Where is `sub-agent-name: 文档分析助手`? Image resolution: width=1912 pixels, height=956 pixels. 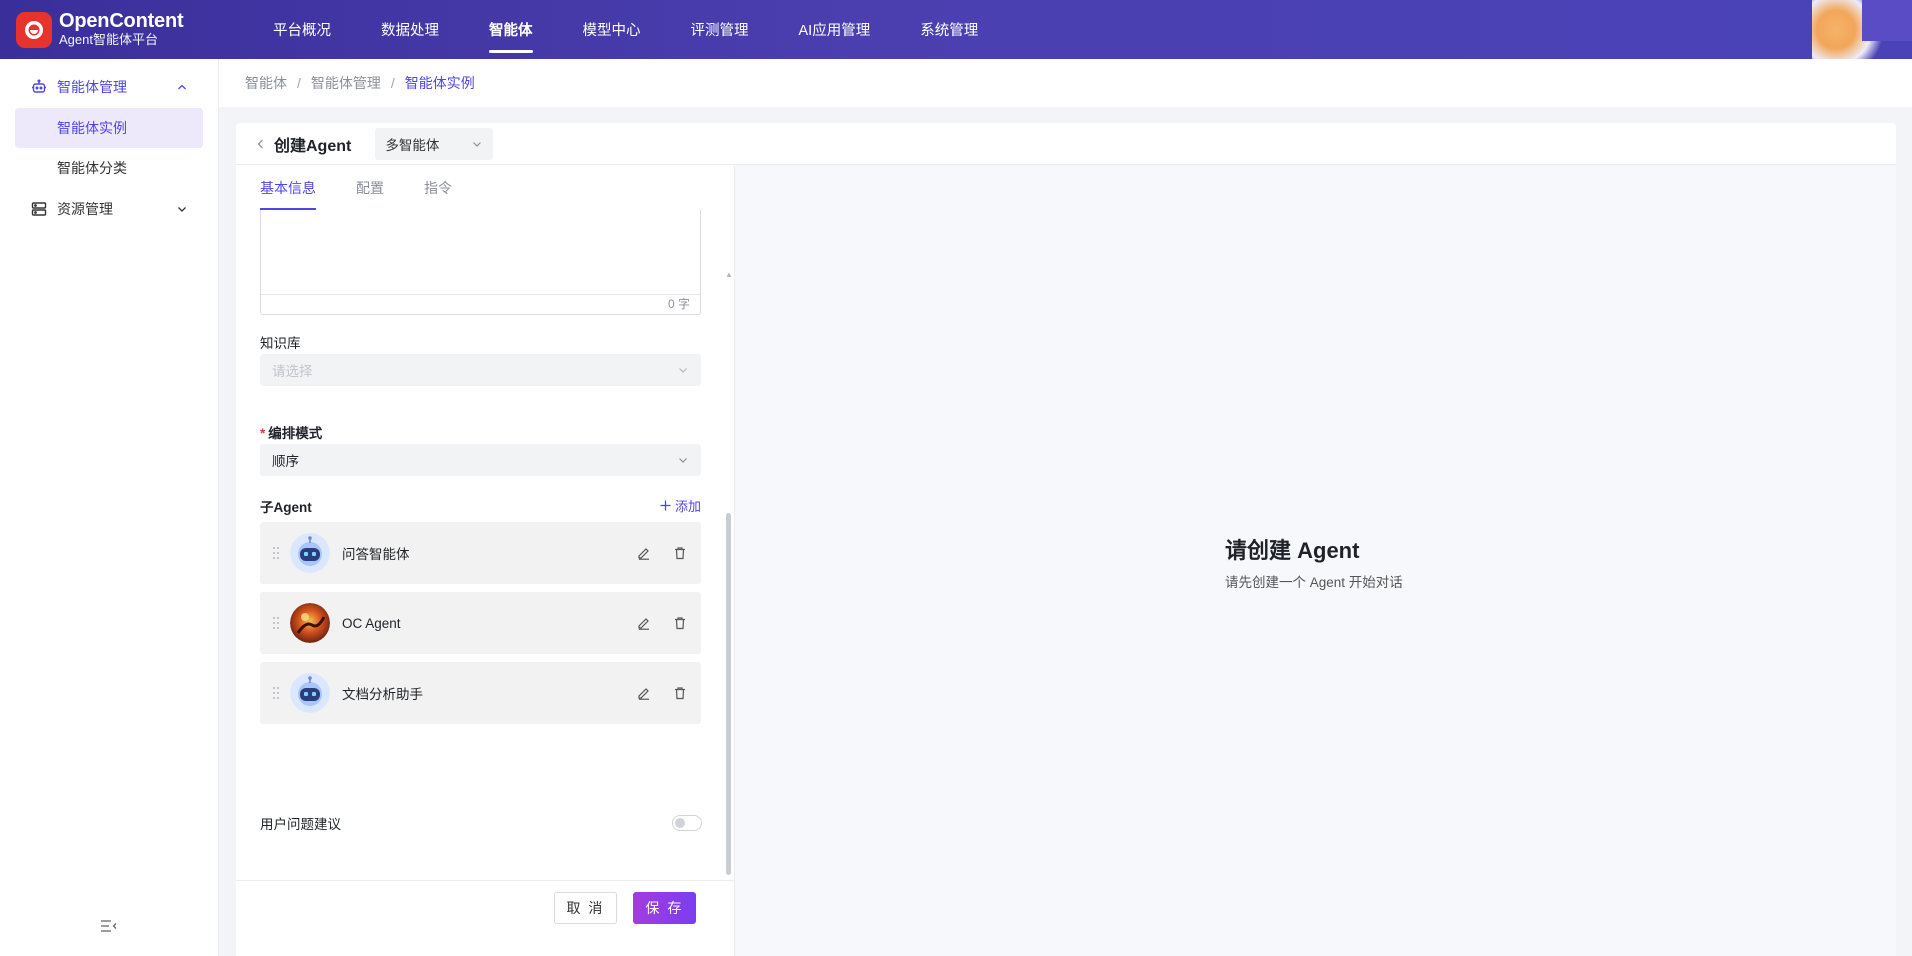
sub-agent-name: 文档分析助手 is located at coordinates (382, 694).